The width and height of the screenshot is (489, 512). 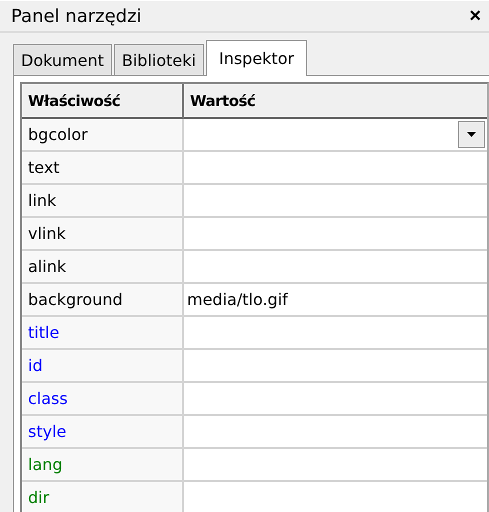 I want to click on property-name: alink, so click(x=103, y=267).